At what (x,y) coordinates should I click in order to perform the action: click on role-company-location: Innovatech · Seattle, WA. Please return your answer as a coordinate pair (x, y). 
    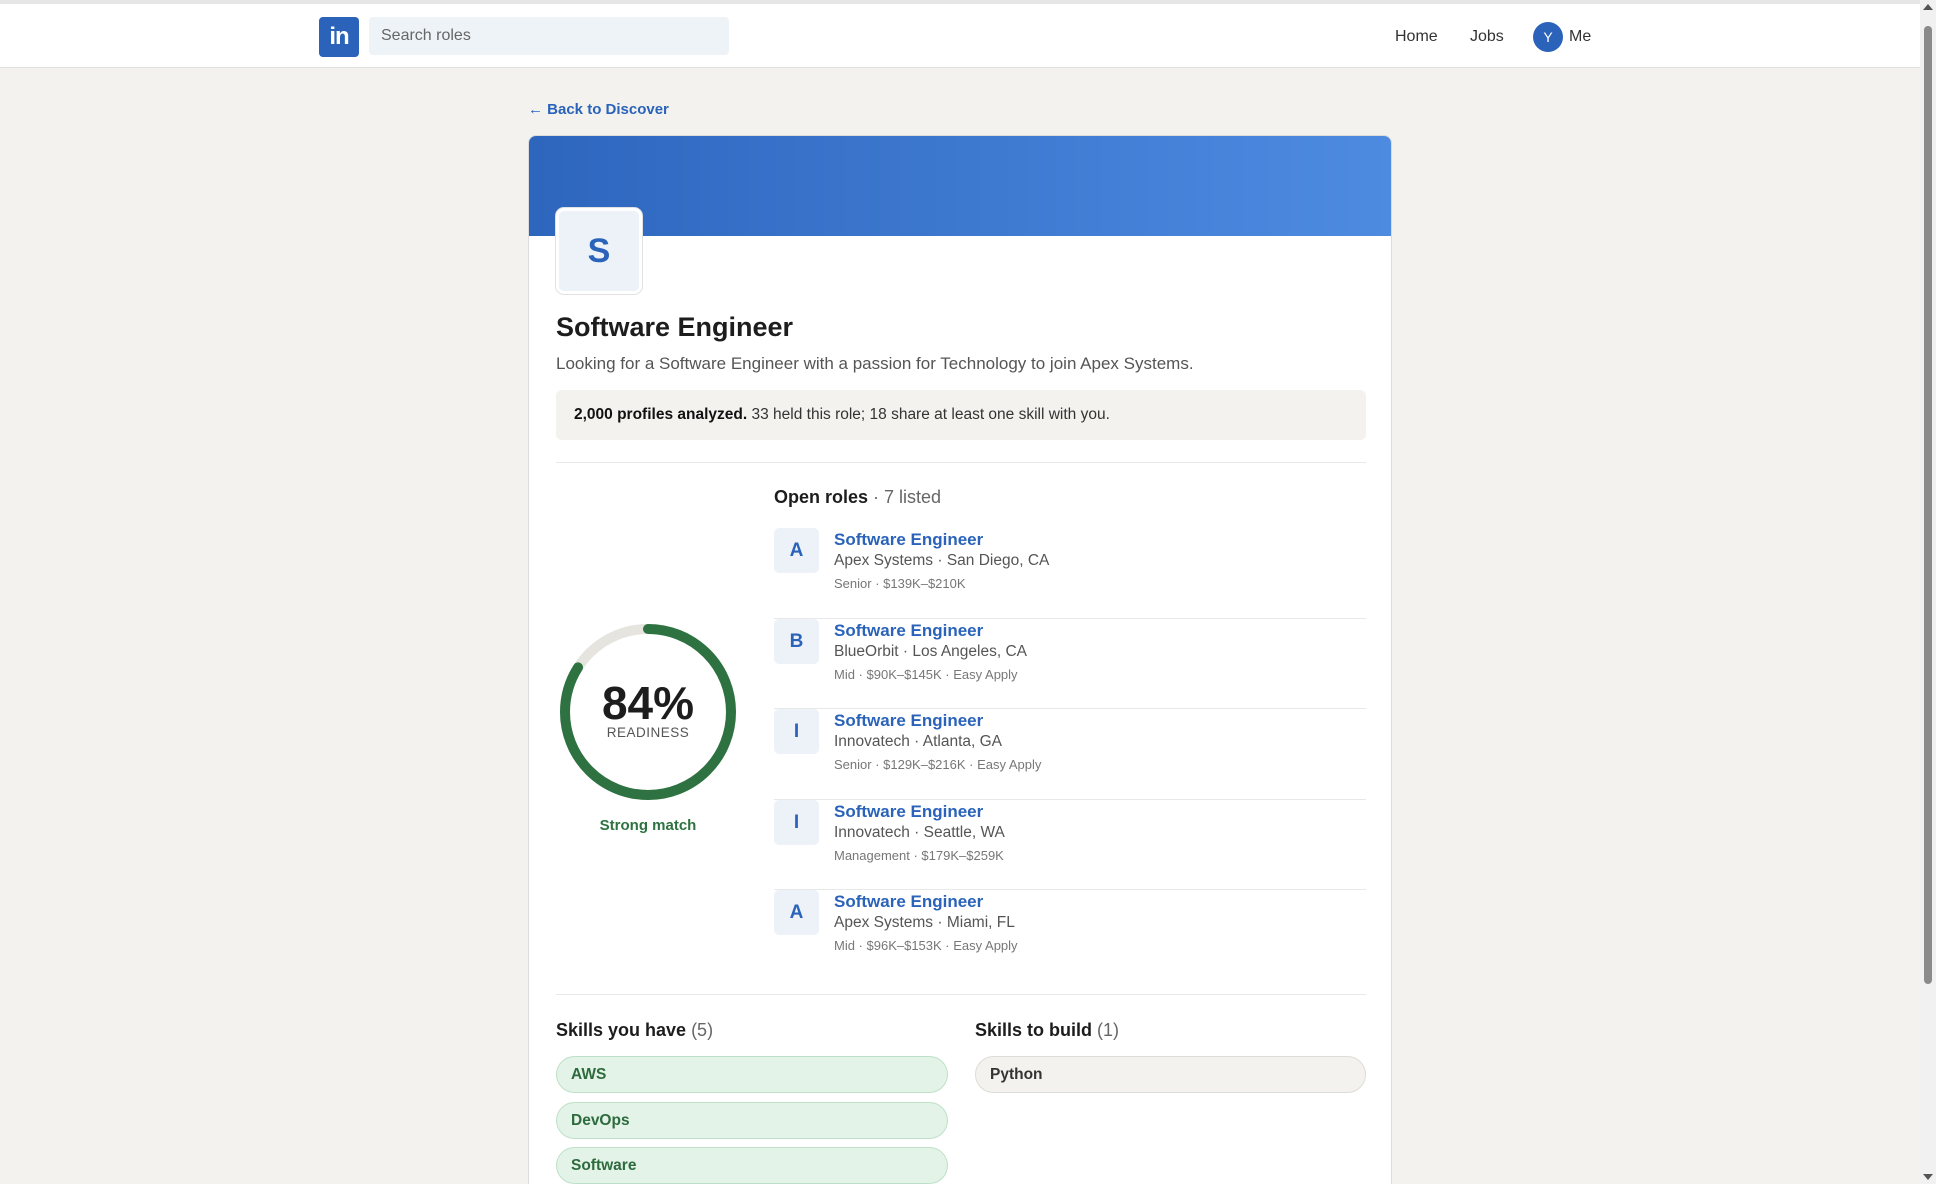
    Looking at the image, I should click on (919, 832).